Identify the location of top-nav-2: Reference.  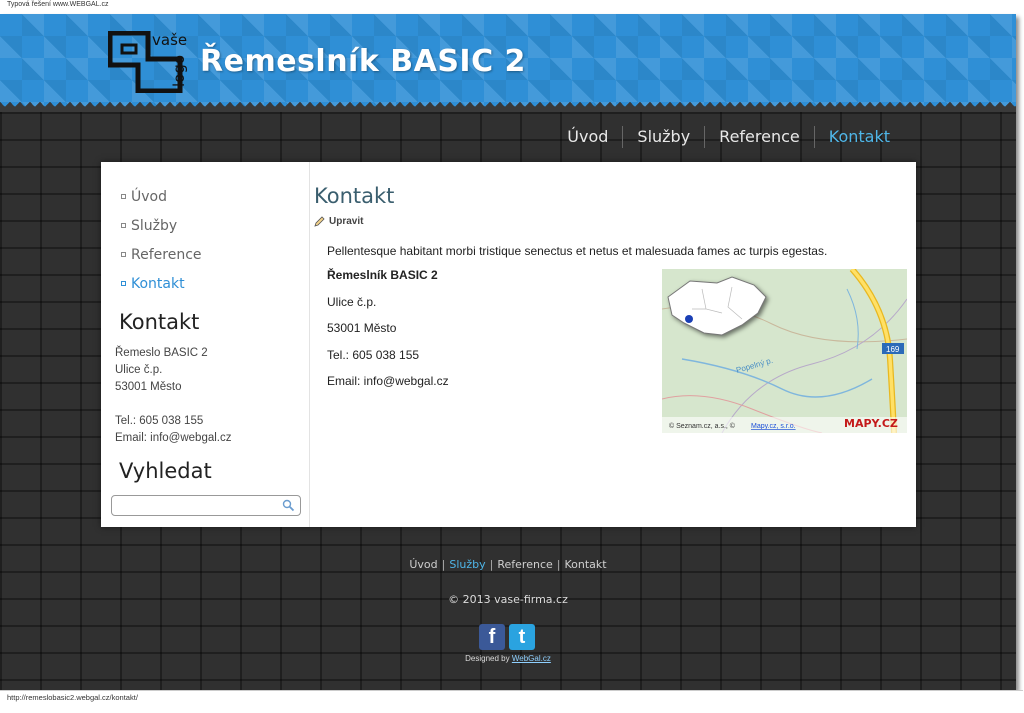
(759, 137).